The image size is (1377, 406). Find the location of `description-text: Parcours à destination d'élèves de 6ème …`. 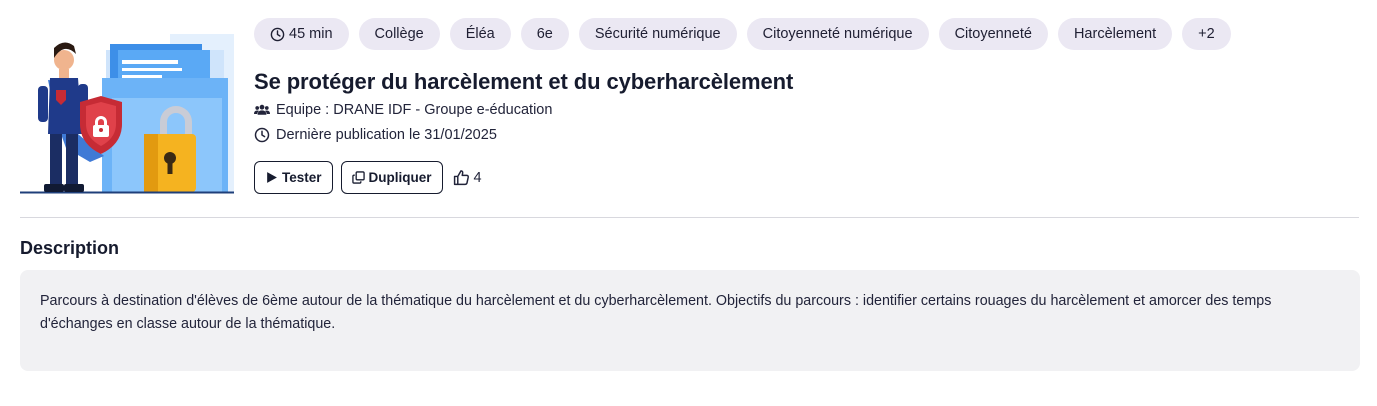

description-text: Parcours à destination d'élèves de 6ème … is located at coordinates (656, 312).